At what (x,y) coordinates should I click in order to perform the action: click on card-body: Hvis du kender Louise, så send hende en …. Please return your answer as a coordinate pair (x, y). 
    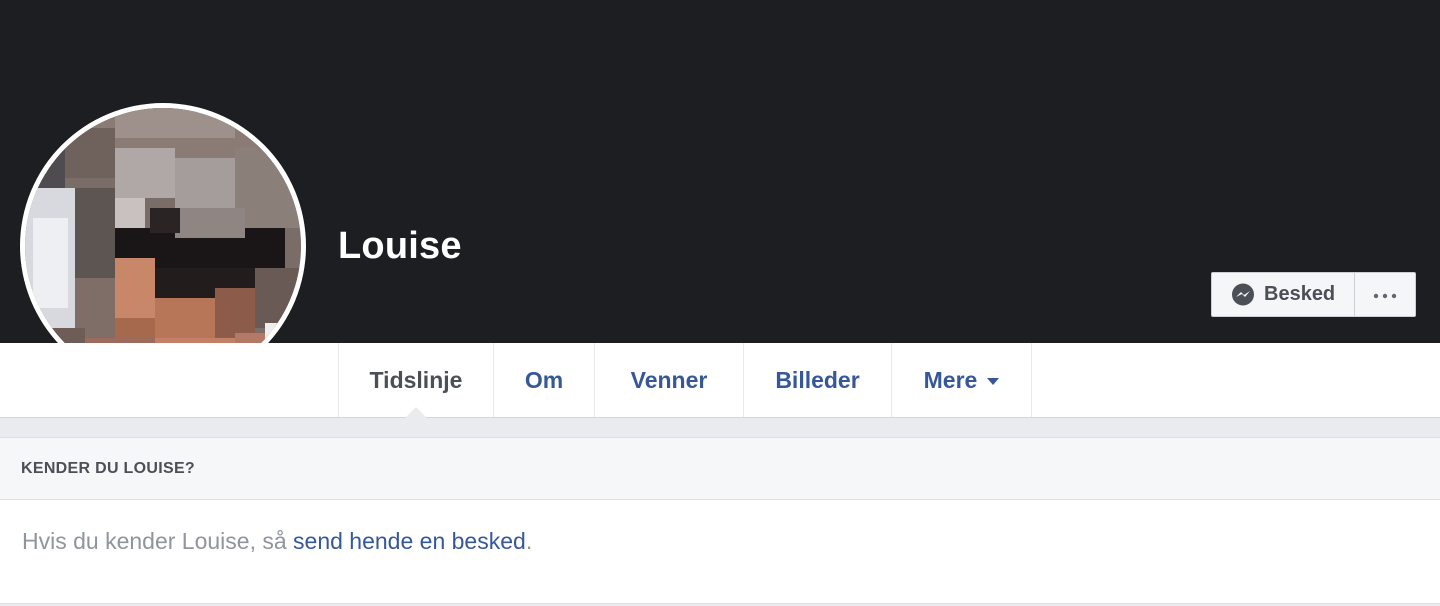
    Looking at the image, I should click on (720, 527).